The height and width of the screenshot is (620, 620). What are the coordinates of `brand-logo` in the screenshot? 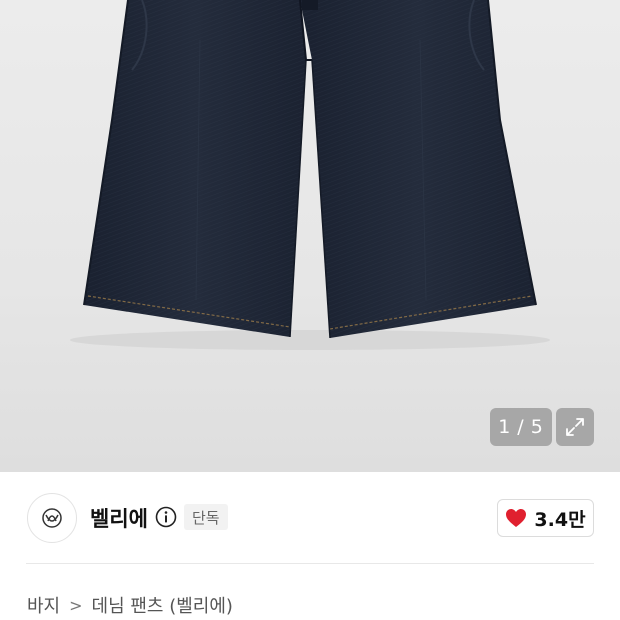 It's located at (52, 518).